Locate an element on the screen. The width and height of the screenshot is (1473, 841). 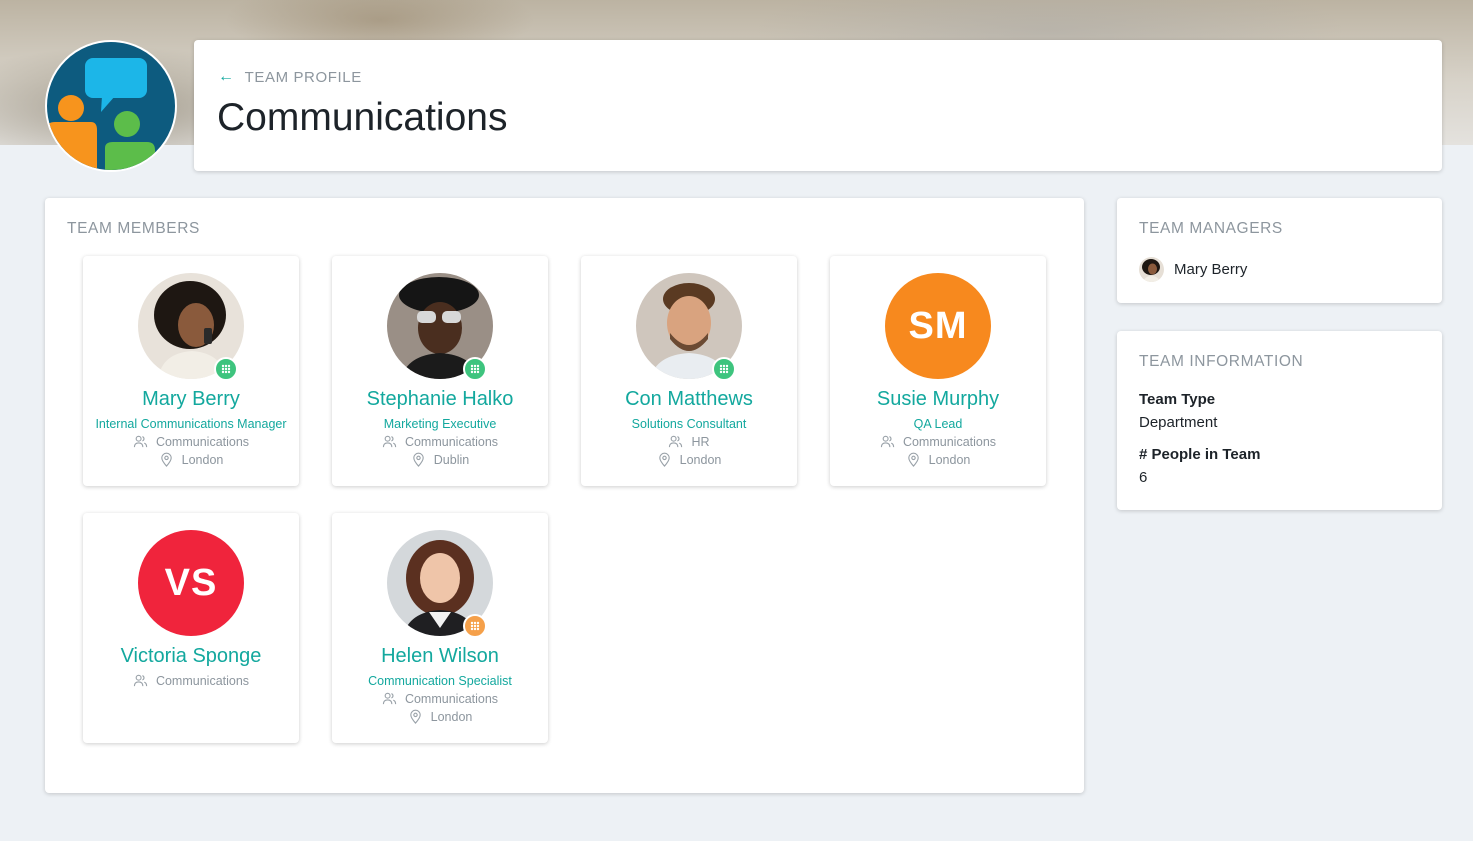
member-role: Communication Specialist is located at coordinates (440, 681).